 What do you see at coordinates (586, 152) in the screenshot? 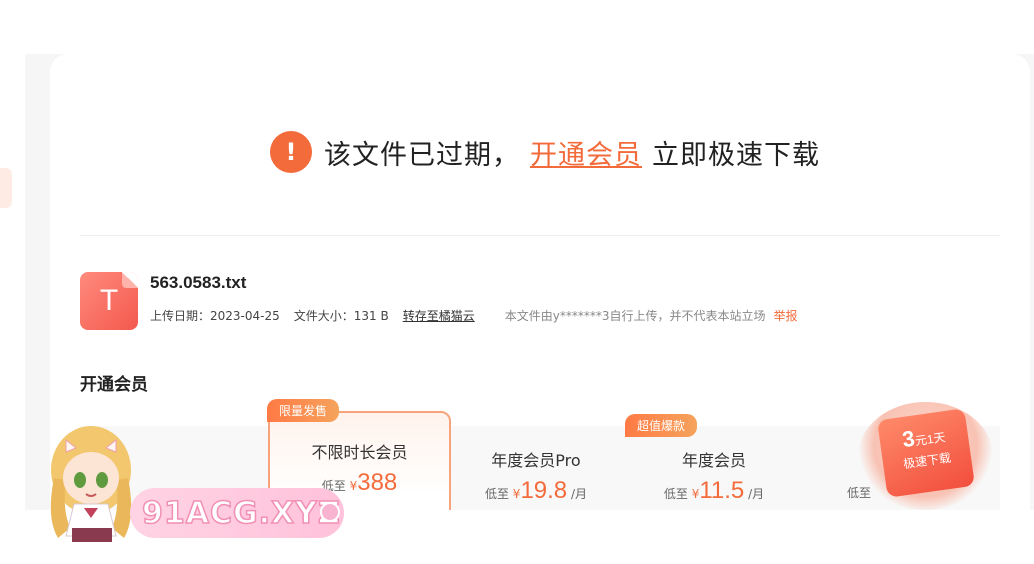
I see `open-membership-link: 开通会员` at bounding box center [586, 152].